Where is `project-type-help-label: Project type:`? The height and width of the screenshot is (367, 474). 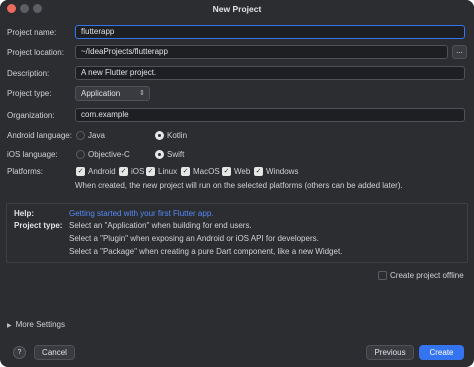
project-type-help-label: Project type: is located at coordinates (38, 225).